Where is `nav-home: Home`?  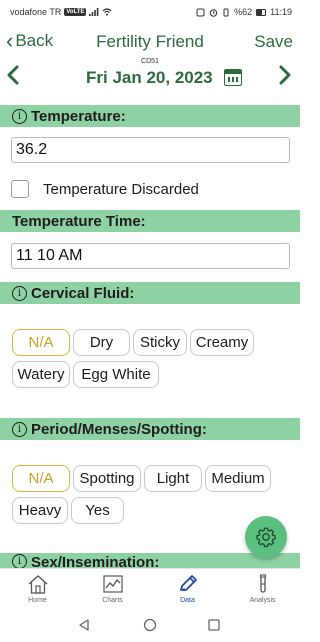 nav-home: Home is located at coordinates (37, 590).